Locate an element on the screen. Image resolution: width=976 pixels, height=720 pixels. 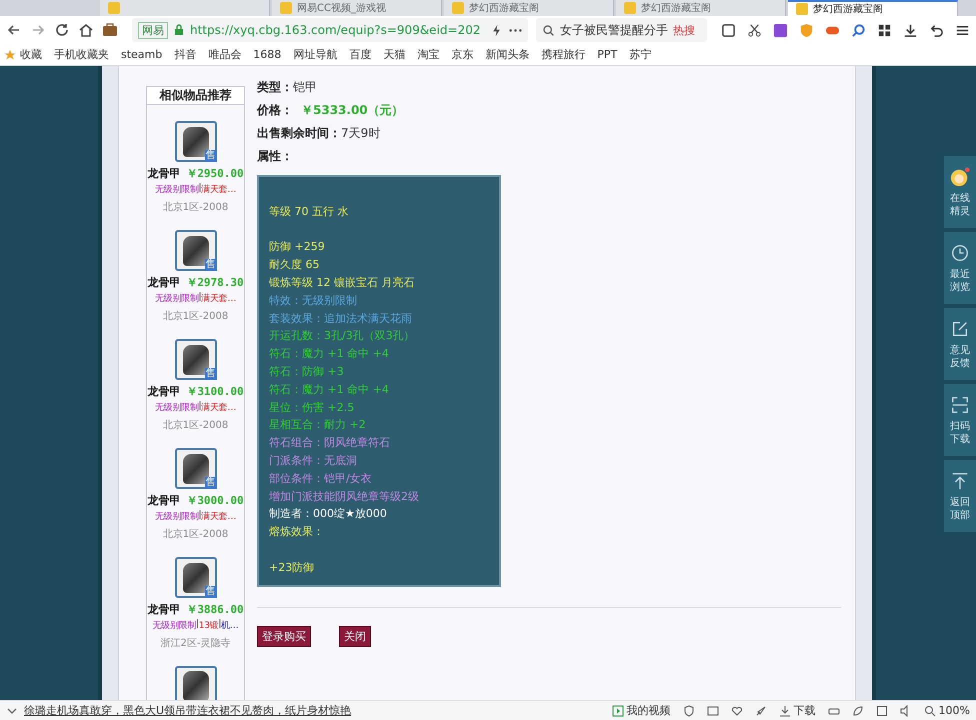
bookmark-link: PPT is located at coordinates (607, 54).